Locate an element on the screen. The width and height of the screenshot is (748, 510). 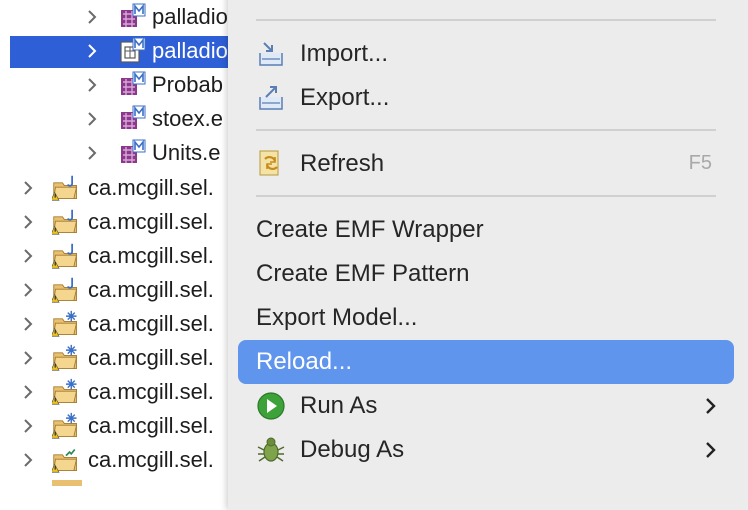
tree-item-label: Units.e is located at coordinates (186, 152).